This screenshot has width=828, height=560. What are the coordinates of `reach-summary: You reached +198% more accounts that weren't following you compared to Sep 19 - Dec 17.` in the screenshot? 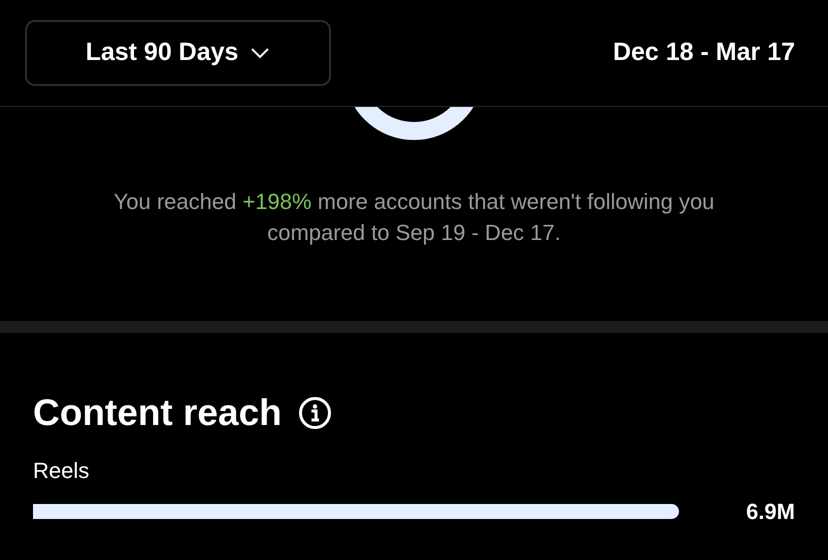 It's located at (414, 217).